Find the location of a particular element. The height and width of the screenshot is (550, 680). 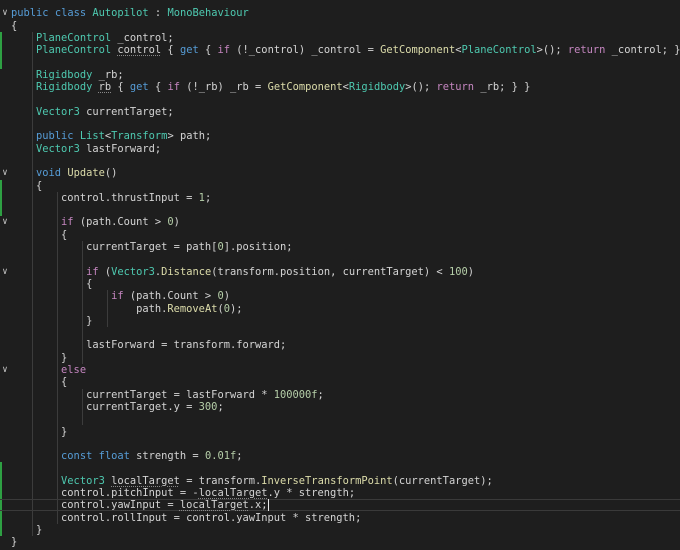

code-text: Rigidbody _rb; is located at coordinates (67, 75).